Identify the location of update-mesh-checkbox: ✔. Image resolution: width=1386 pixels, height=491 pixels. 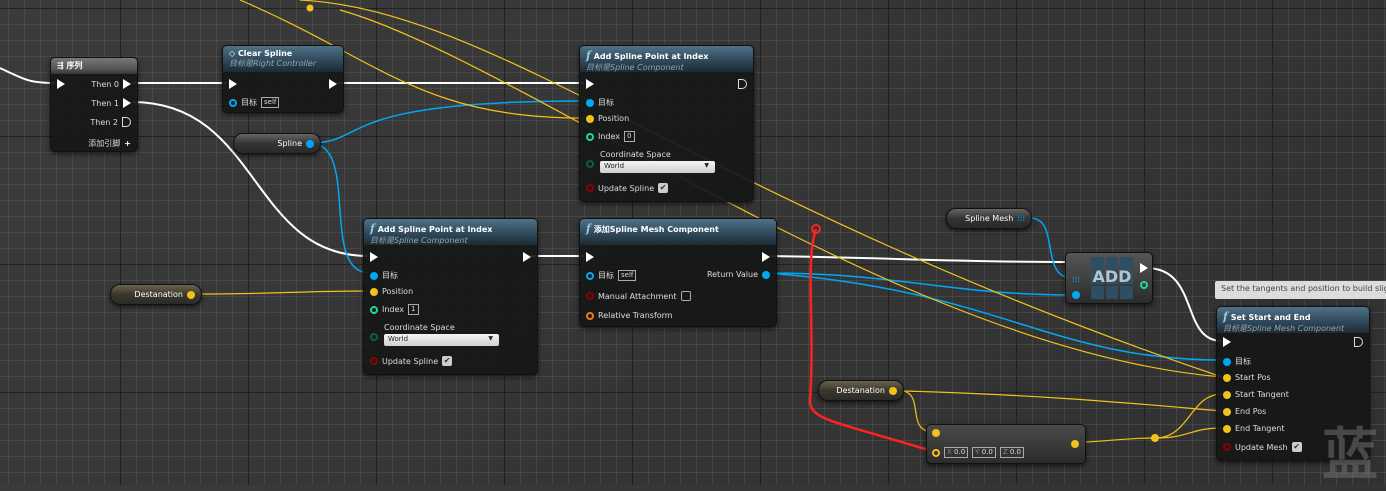
(1296, 447).